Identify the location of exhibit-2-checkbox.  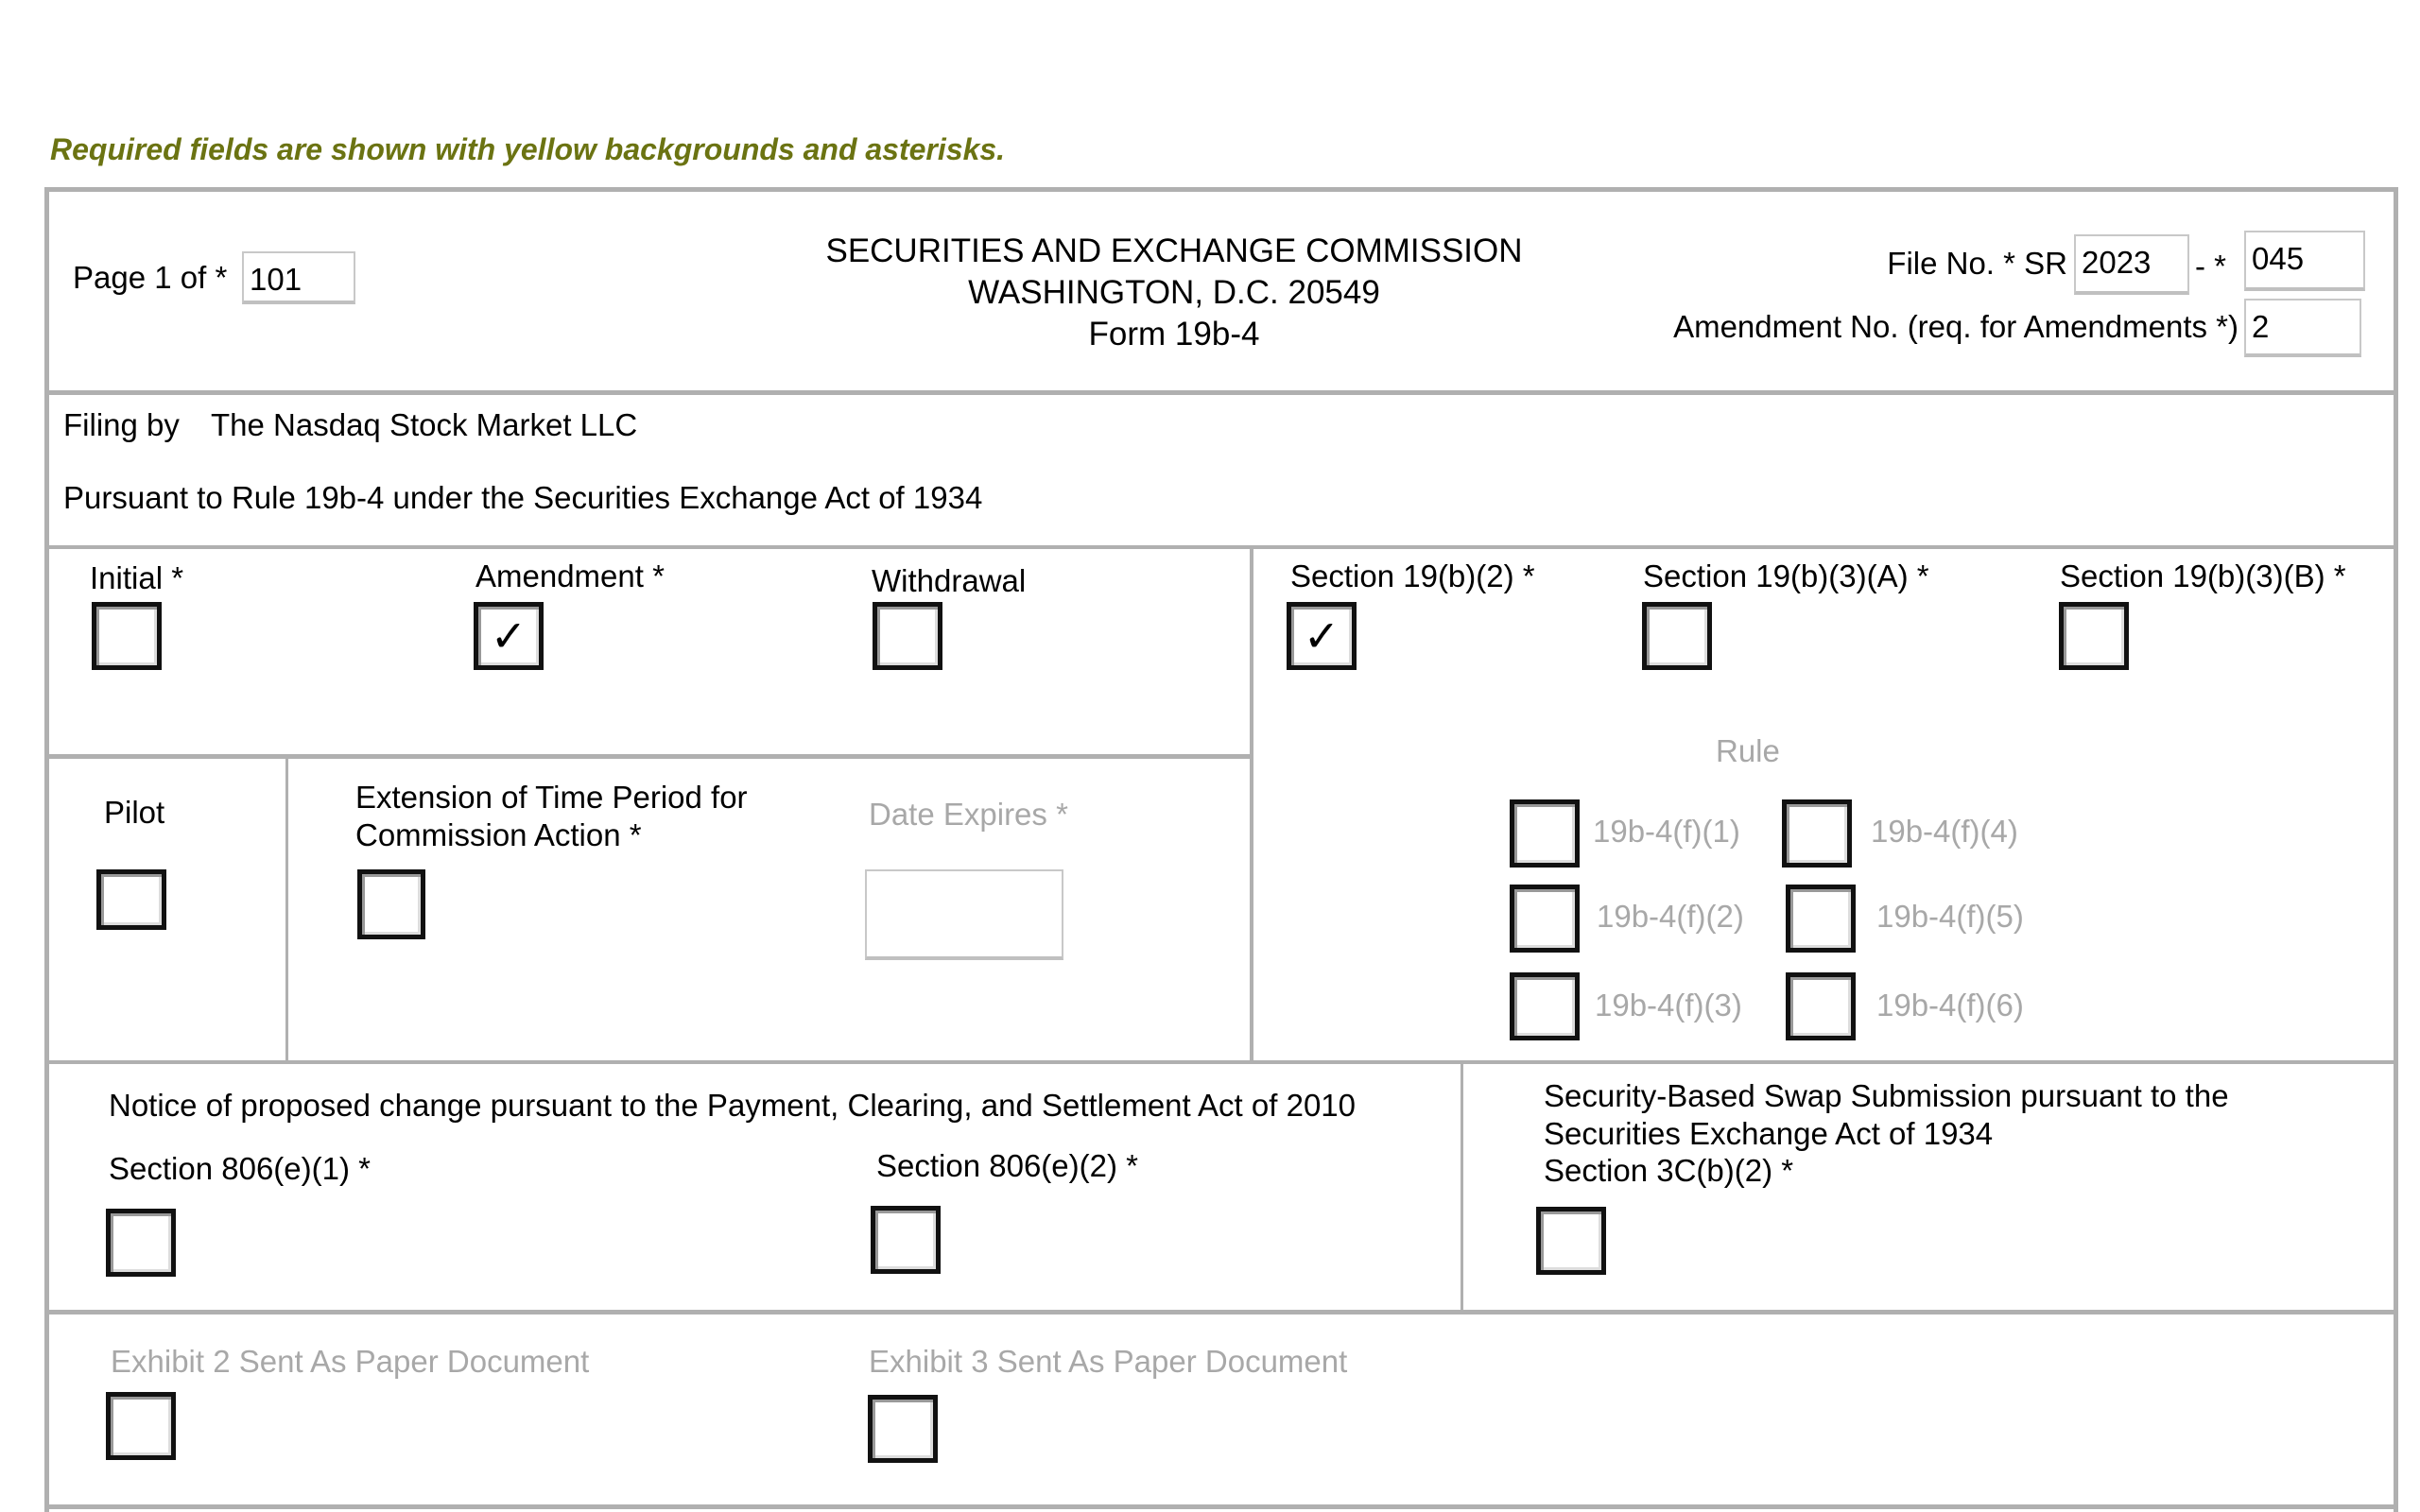
(141, 1426).